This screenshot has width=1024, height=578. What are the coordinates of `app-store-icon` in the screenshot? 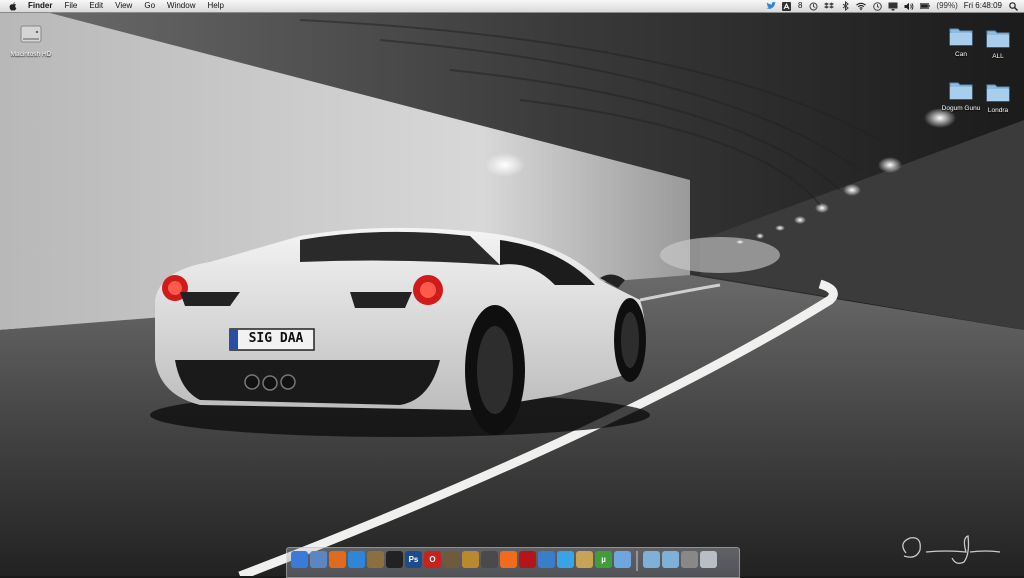 It's located at (546, 559).